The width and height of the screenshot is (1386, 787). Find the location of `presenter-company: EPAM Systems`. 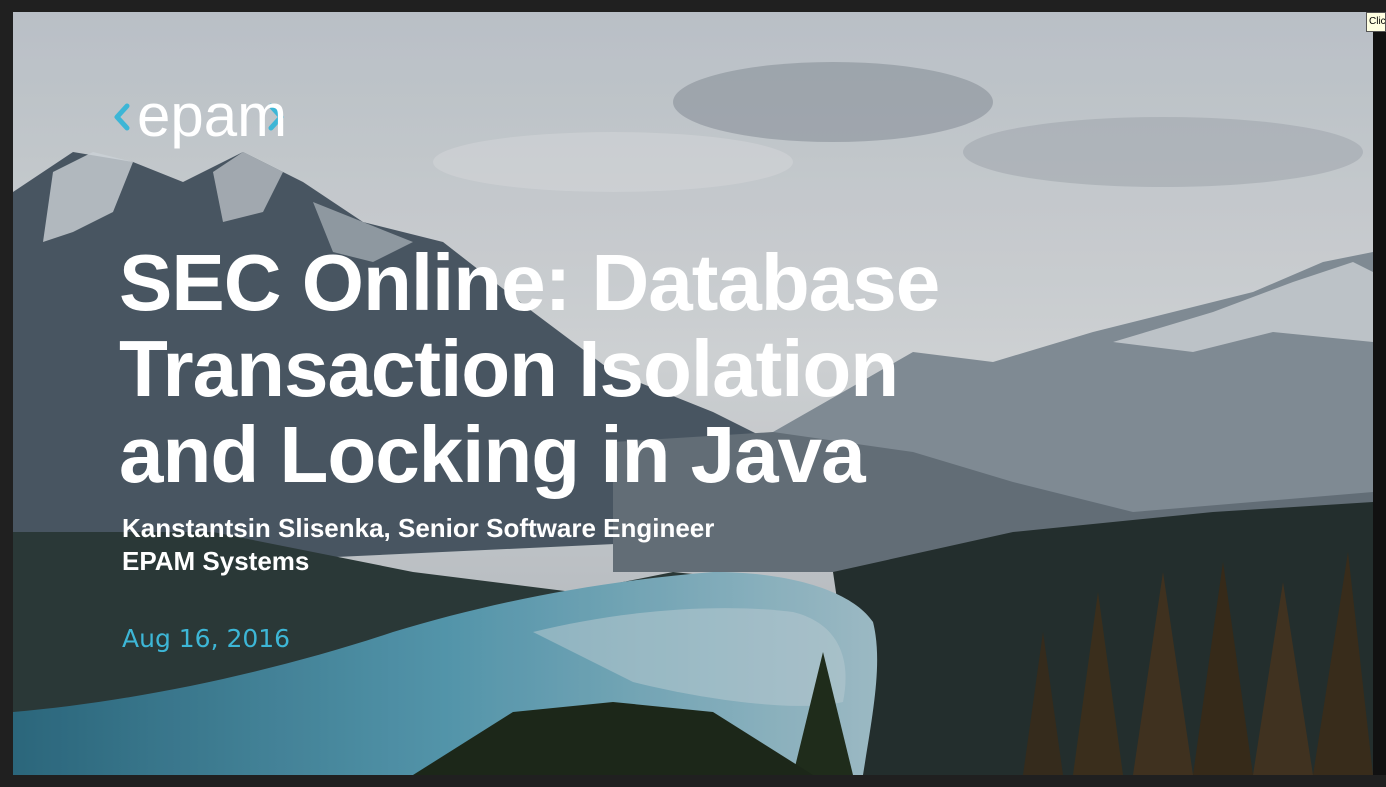

presenter-company: EPAM Systems is located at coordinates (216, 561).